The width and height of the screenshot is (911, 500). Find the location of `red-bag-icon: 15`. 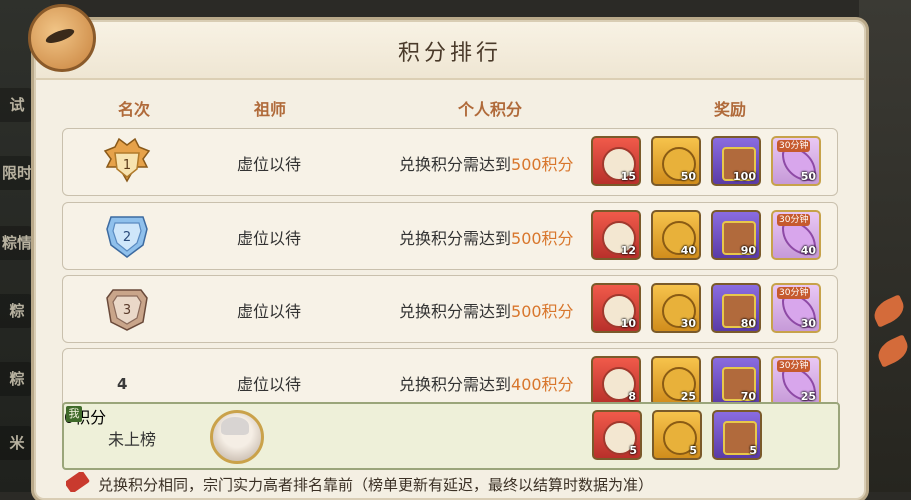

red-bag-icon: 15 is located at coordinates (616, 161).